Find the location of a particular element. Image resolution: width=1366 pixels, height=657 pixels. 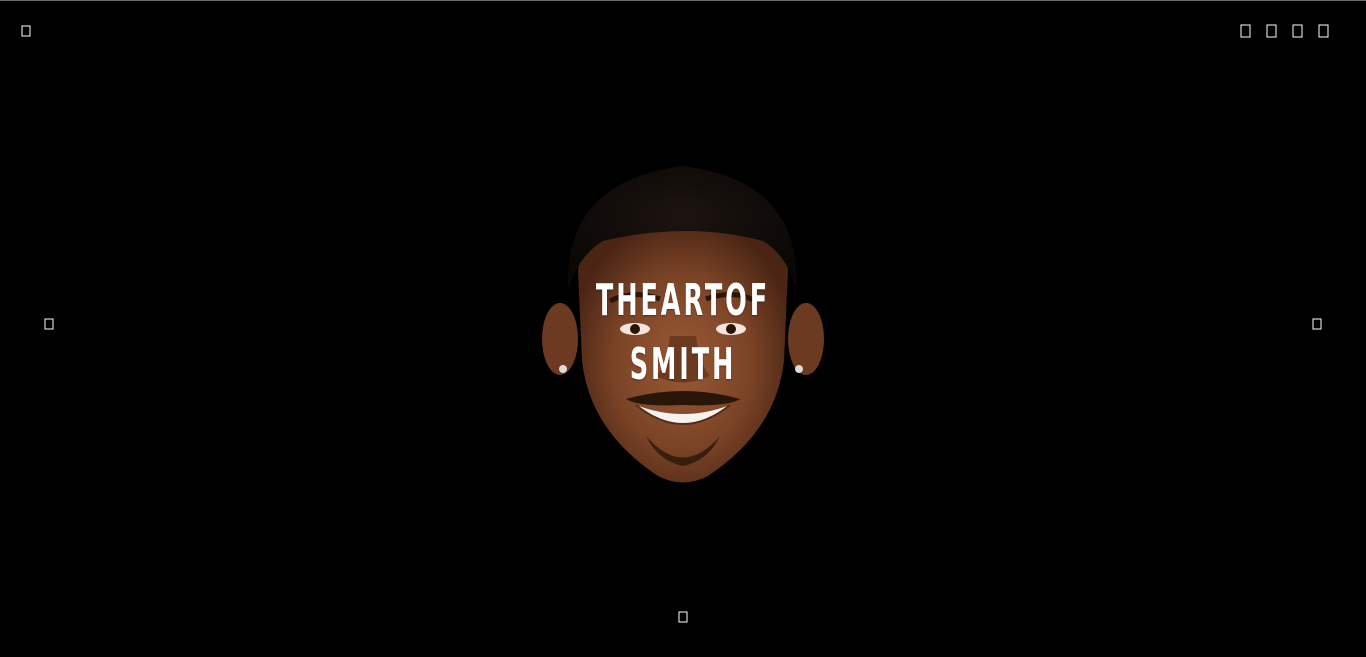

hero-title: THEARTOF SMITH is located at coordinates (683, 333).